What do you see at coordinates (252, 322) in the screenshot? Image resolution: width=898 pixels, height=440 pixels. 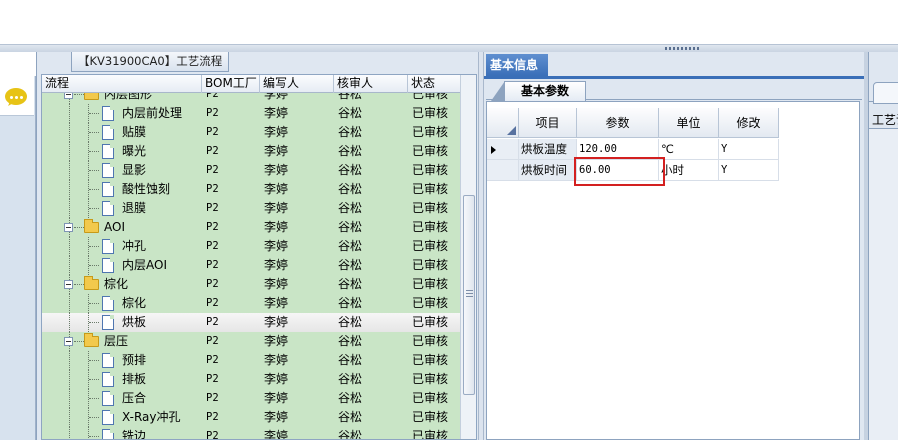 I see `tree-row: 烘板 P2 李婷 谷松 已审核` at bounding box center [252, 322].